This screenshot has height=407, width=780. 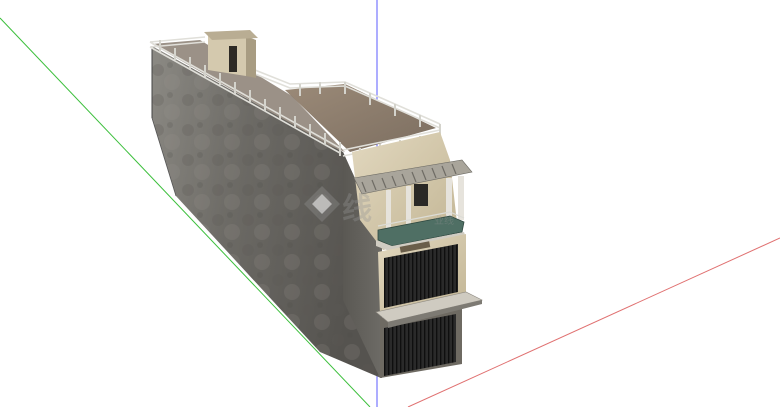 What do you see at coordinates (227, 56) in the screenshot?
I see `stair-tower-front` at bounding box center [227, 56].